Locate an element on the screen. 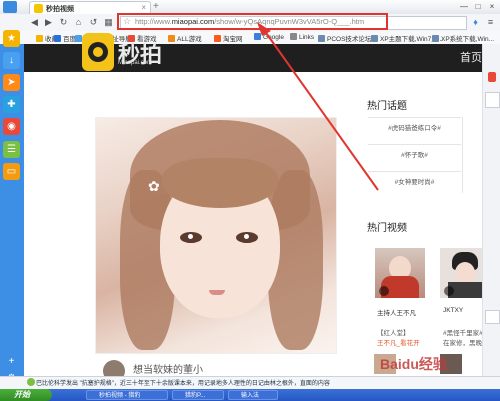 The image size is (500, 401). refresh-icon: ↻ is located at coordinates (63, 22).